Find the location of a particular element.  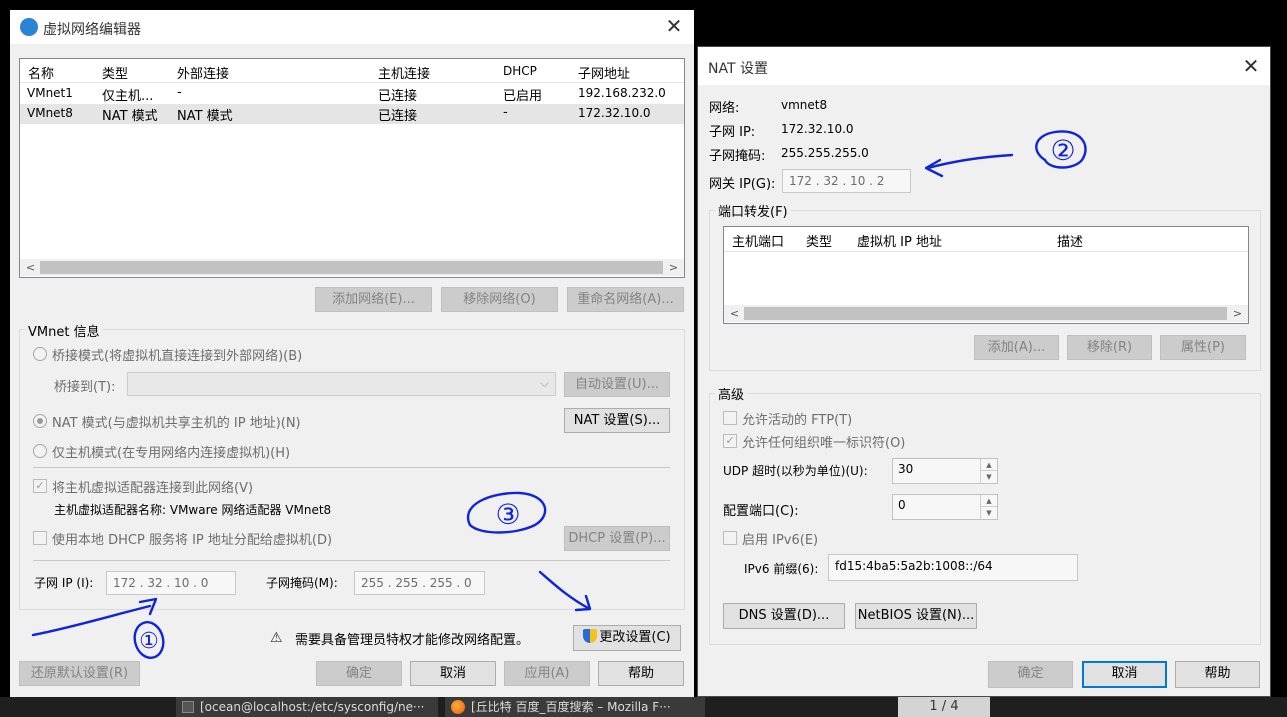

pager-label: 1 / 4 is located at coordinates (944, 706).